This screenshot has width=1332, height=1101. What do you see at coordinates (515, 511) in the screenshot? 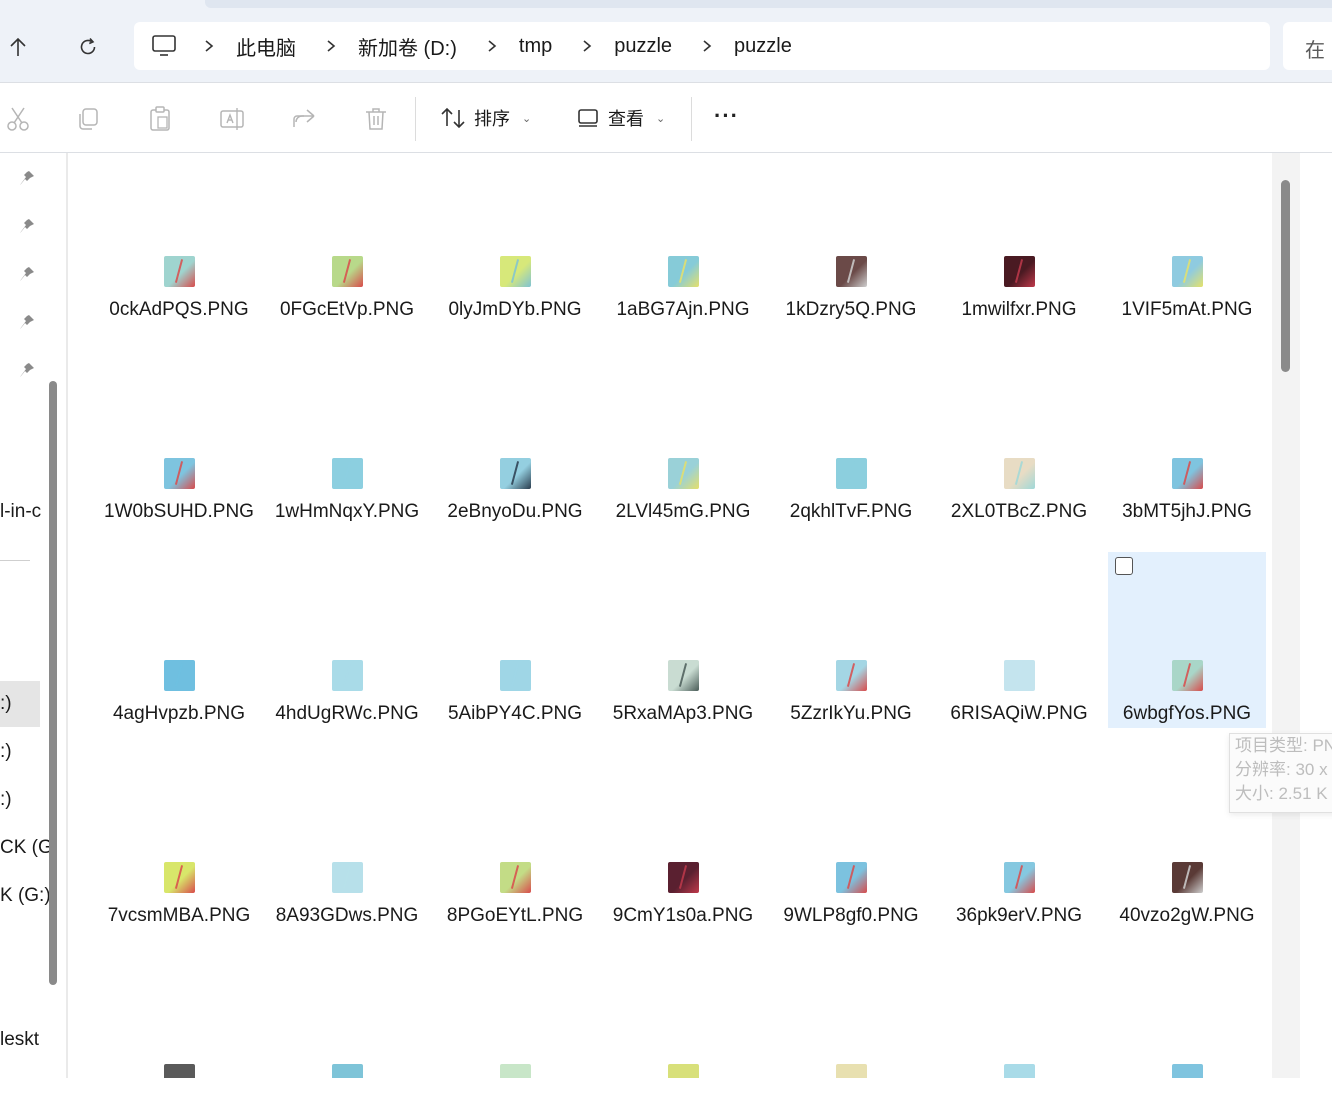
I see `file-name: 2eBnyoDu.PNG` at bounding box center [515, 511].